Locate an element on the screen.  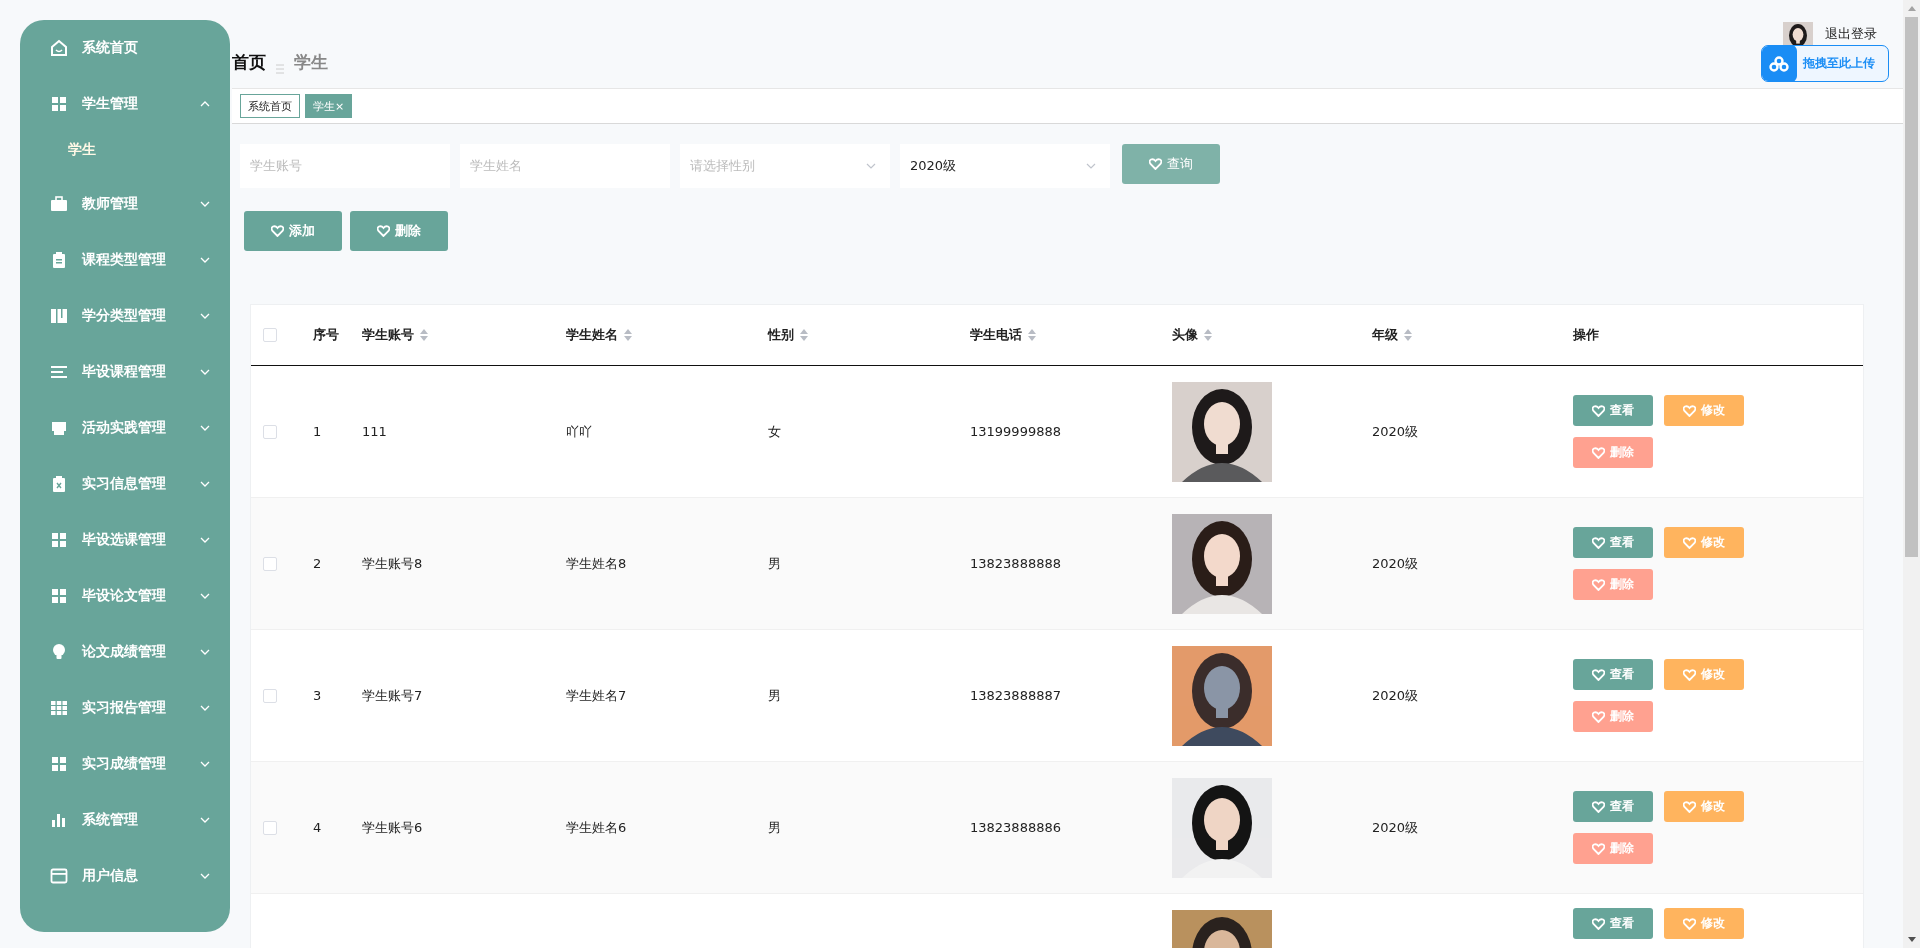
table-cell-text: 2 is located at coordinates (318, 563).